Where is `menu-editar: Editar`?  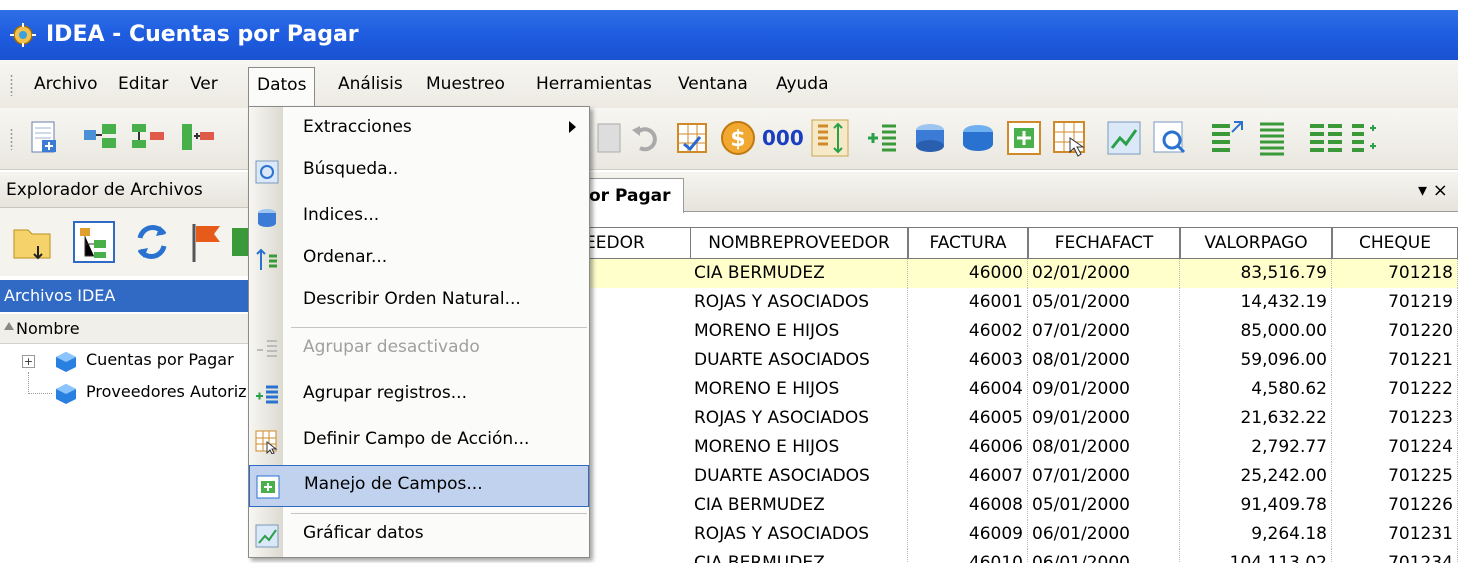
menu-editar: Editar is located at coordinates (143, 84).